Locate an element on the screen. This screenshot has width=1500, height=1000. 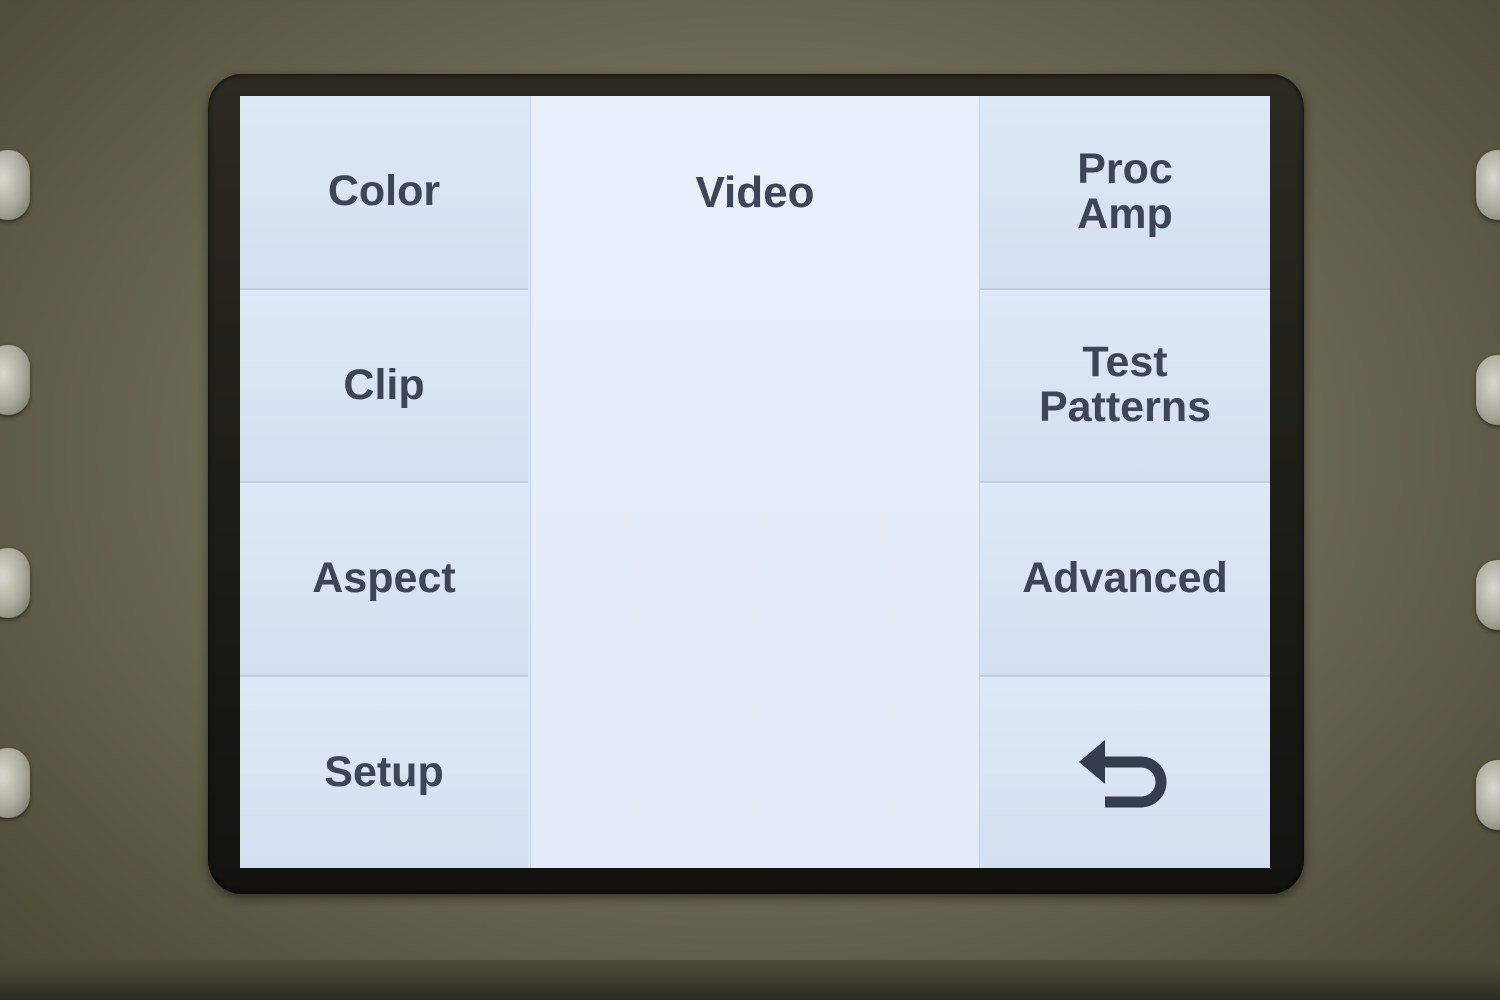
back-arrow-icon is located at coordinates (1125, 772).